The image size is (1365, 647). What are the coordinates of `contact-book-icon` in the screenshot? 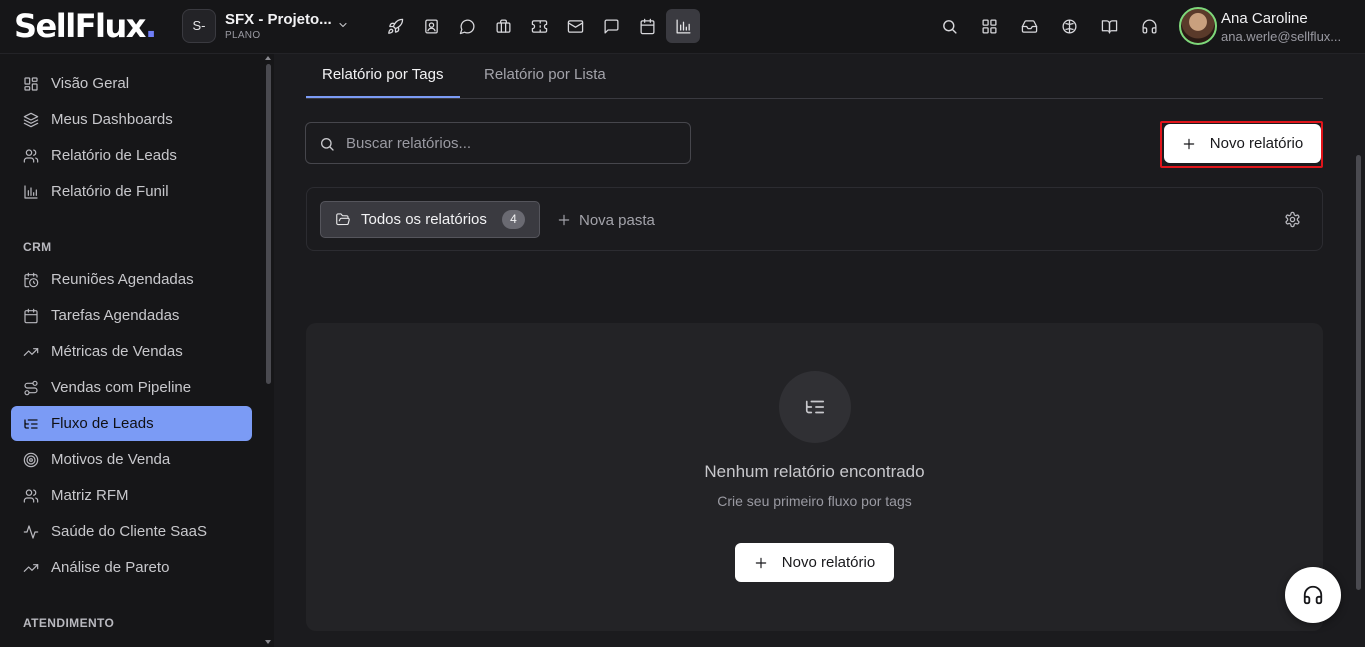 It's located at (431, 26).